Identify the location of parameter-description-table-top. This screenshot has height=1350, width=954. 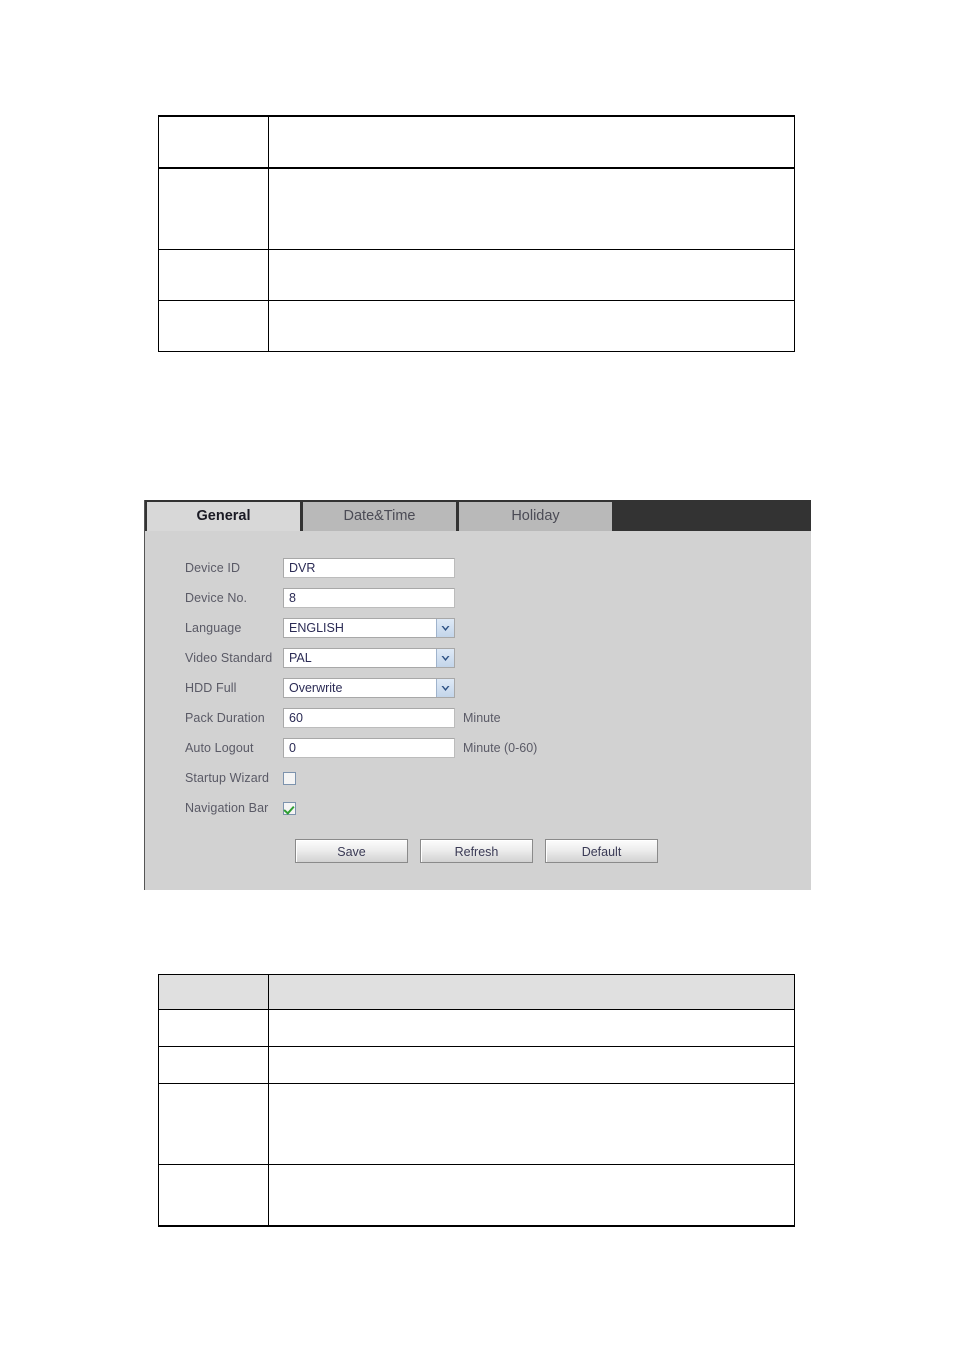
(476, 233).